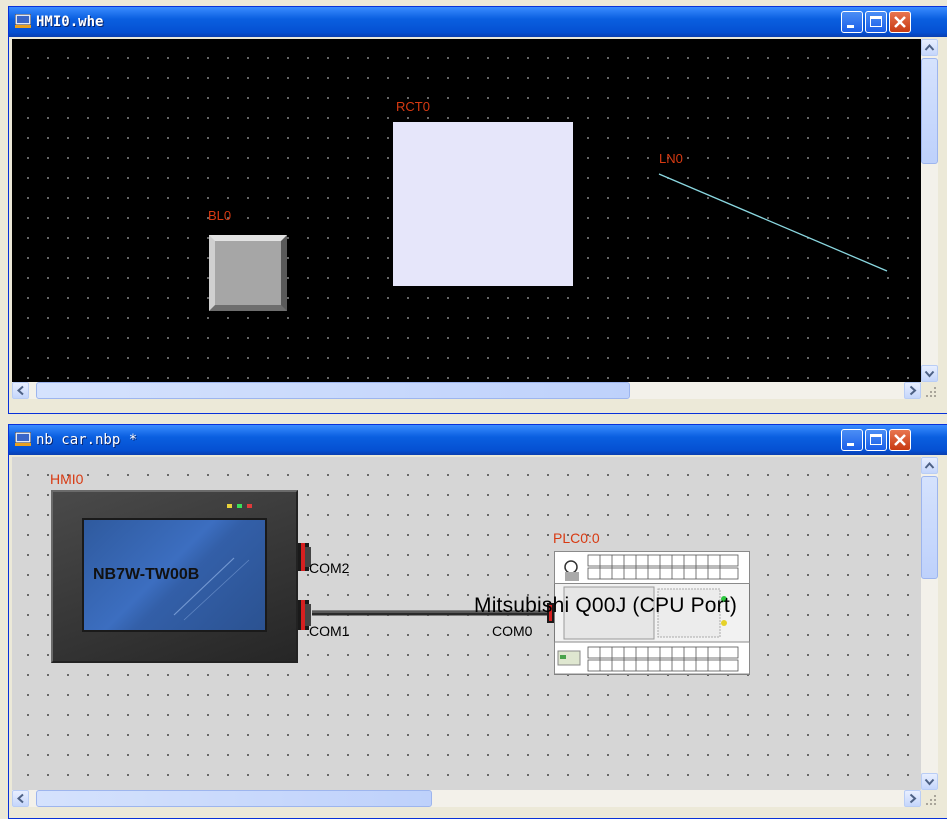 The image size is (947, 819). What do you see at coordinates (478, 440) in the screenshot?
I see `window-titlebar: nb car.nbp *` at bounding box center [478, 440].